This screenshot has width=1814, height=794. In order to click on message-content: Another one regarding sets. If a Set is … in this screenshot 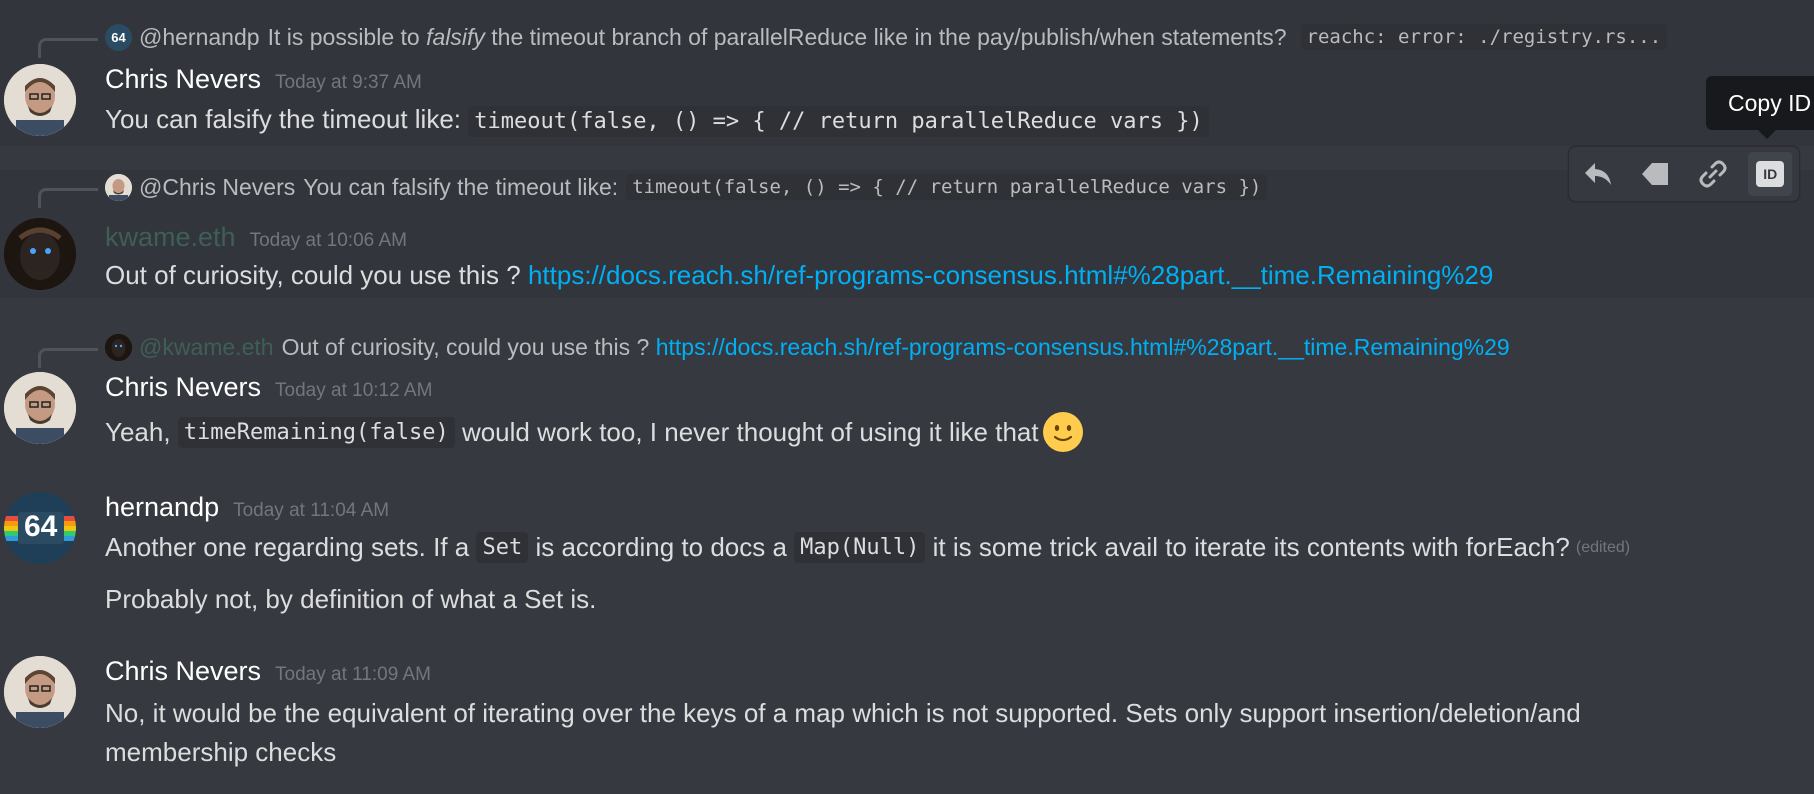, I will do `click(867, 547)`.